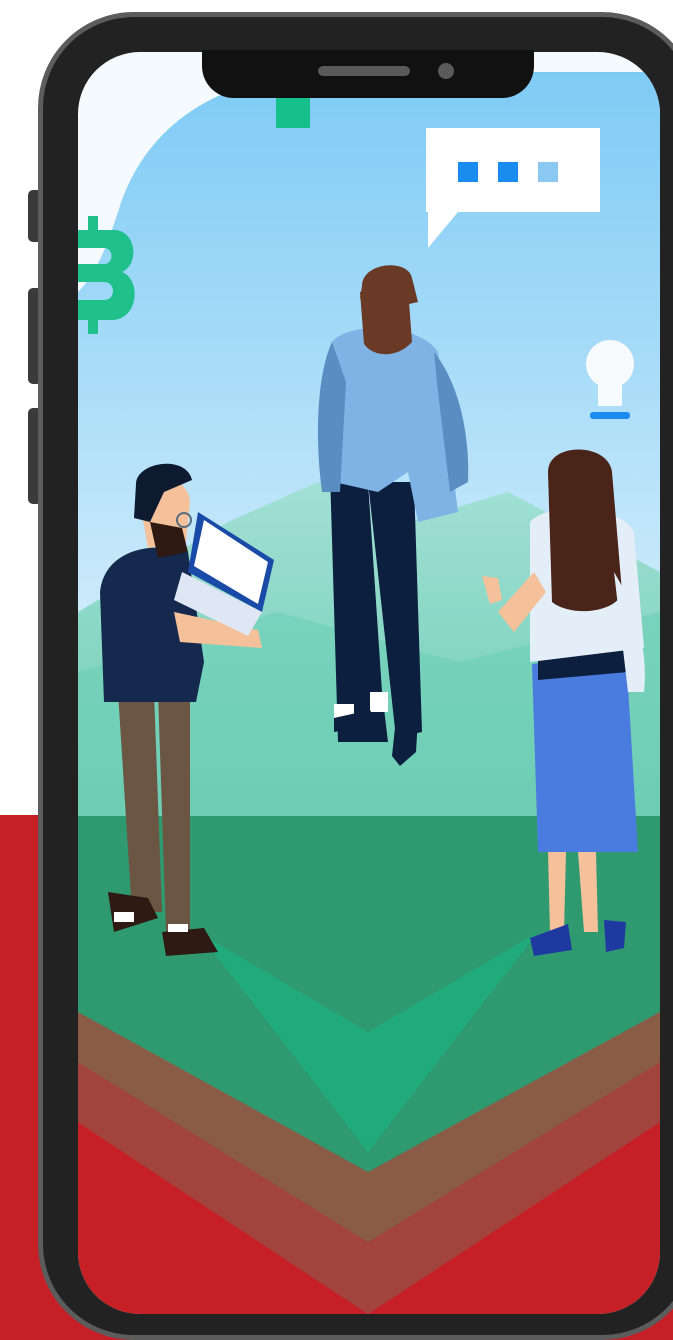  What do you see at coordinates (446, 71) in the screenshot?
I see `phone-camera` at bounding box center [446, 71].